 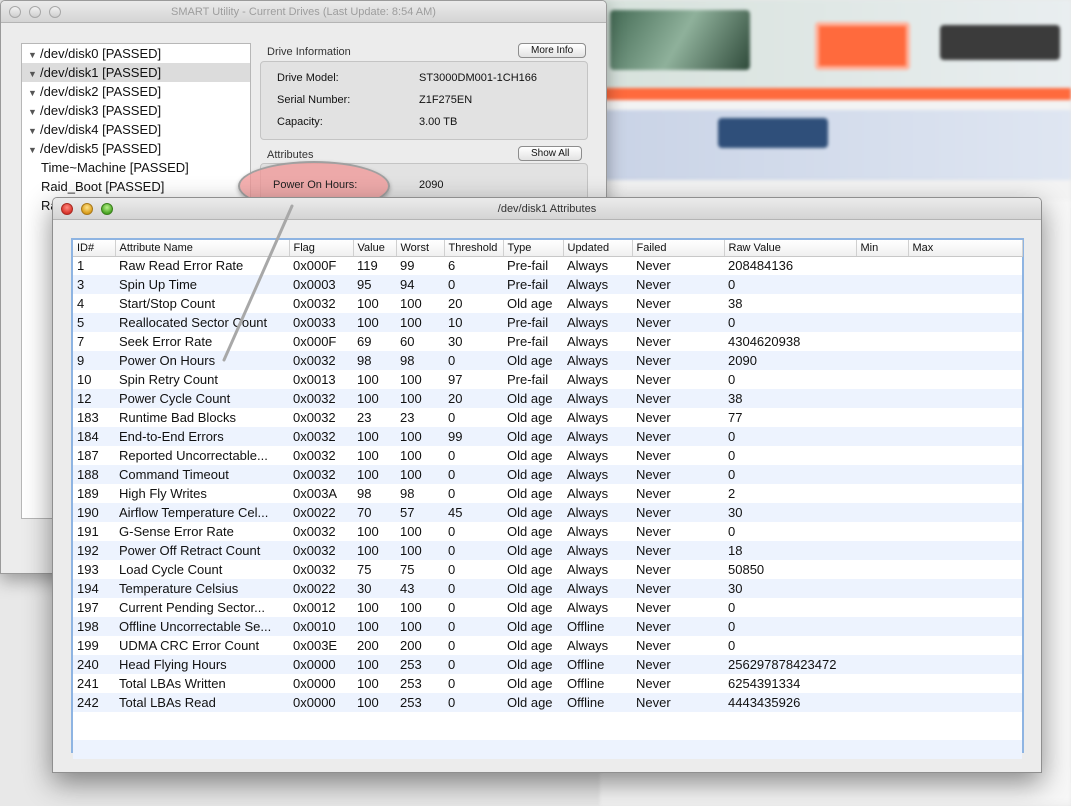 What do you see at coordinates (547, 726) in the screenshot?
I see `empty-cell` at bounding box center [547, 726].